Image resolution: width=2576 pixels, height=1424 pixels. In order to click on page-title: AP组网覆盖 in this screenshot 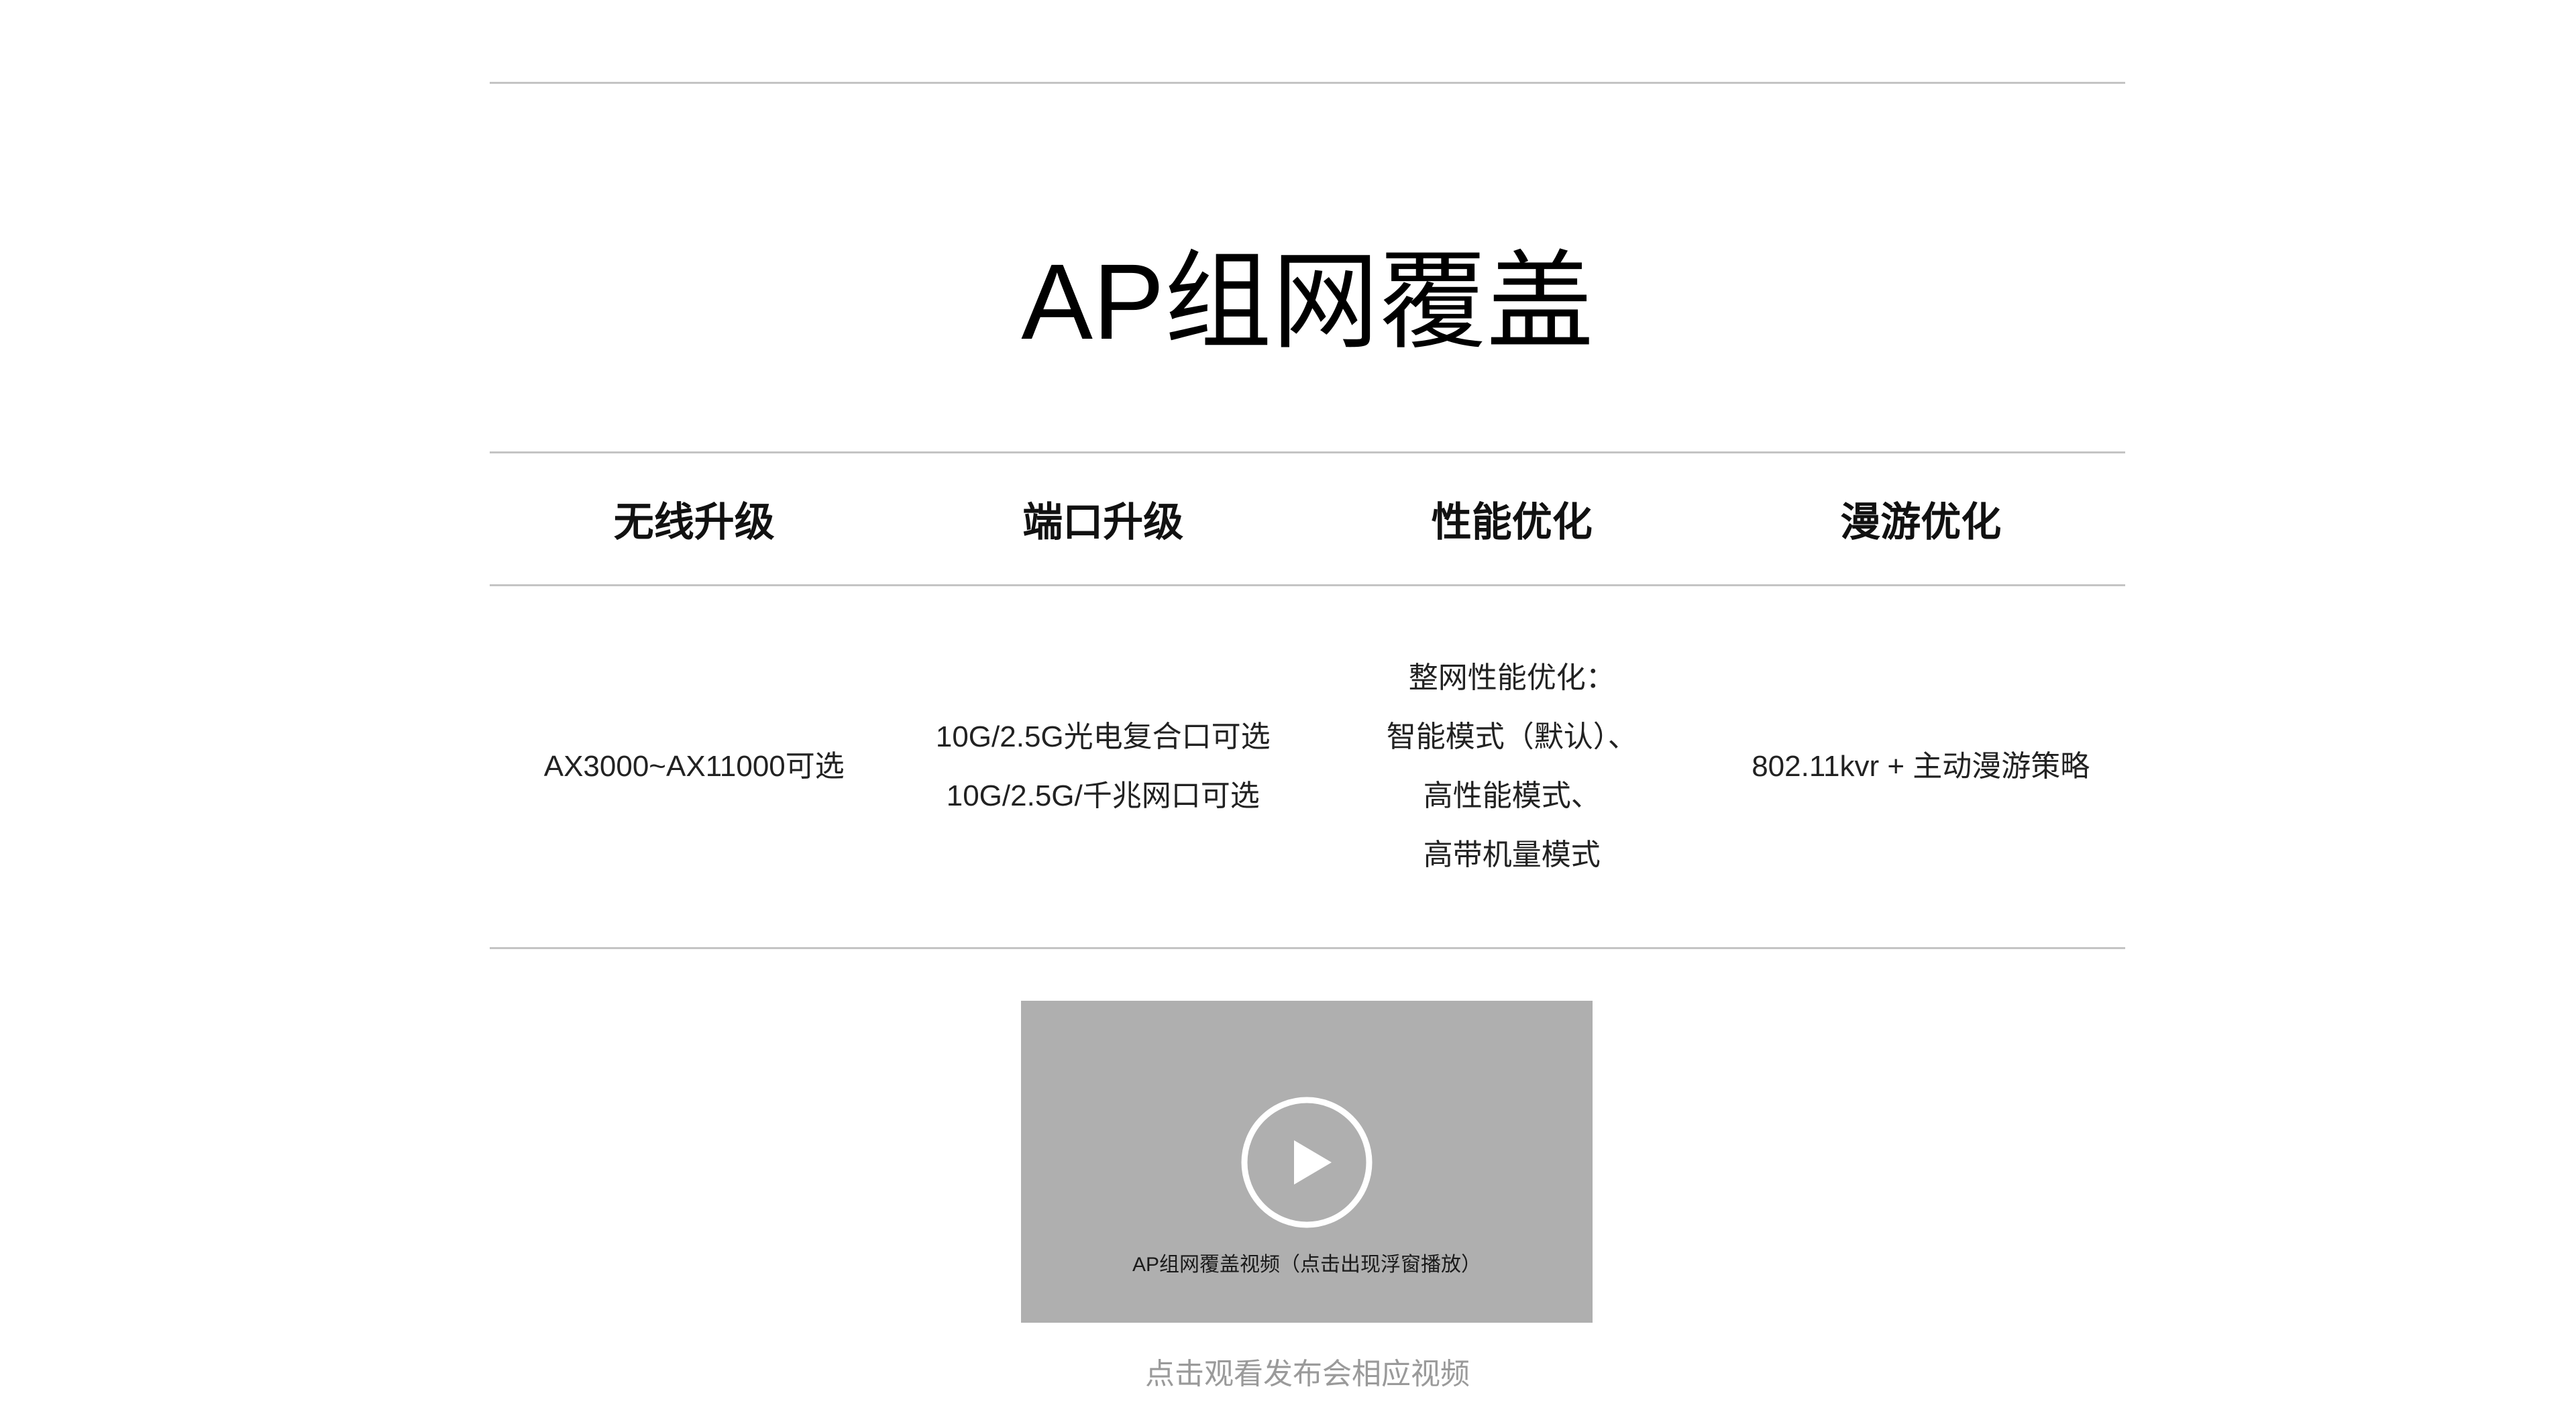, I will do `click(1307, 301)`.